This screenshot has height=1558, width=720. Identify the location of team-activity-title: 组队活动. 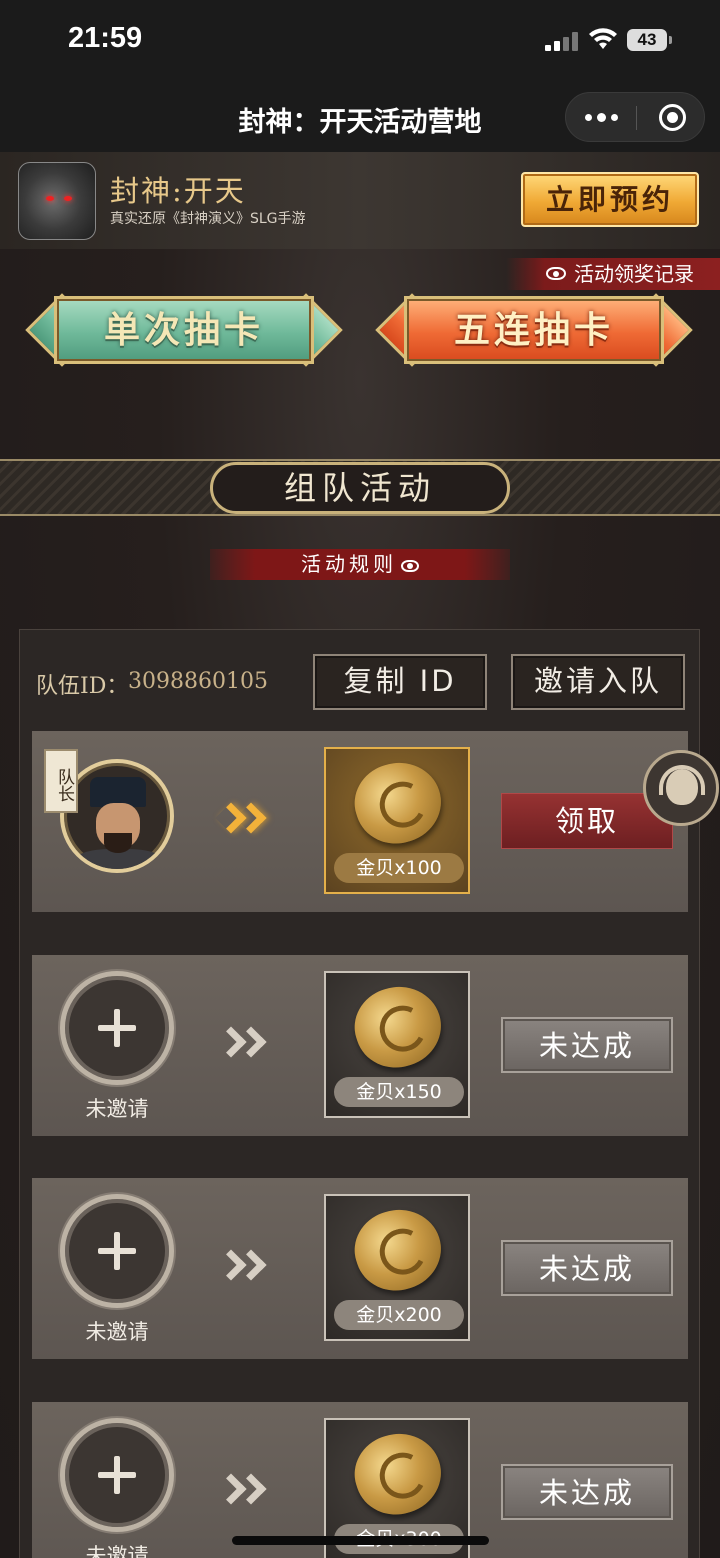
(360, 488).